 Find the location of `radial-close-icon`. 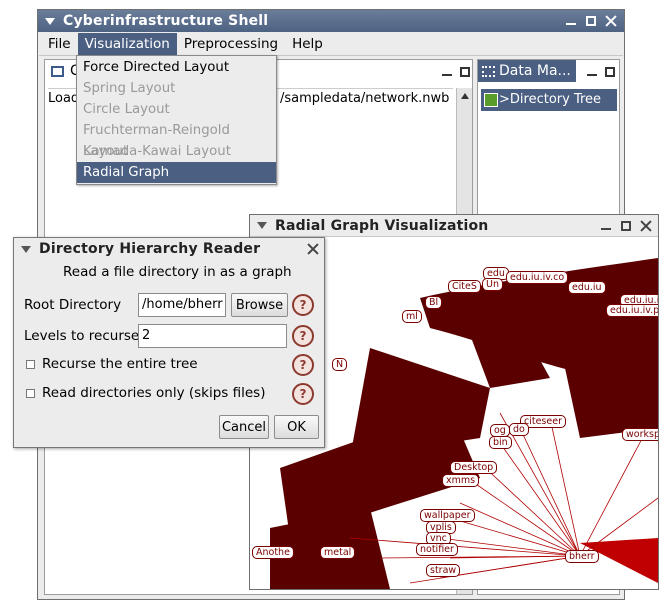

radial-close-icon is located at coordinates (646, 226).